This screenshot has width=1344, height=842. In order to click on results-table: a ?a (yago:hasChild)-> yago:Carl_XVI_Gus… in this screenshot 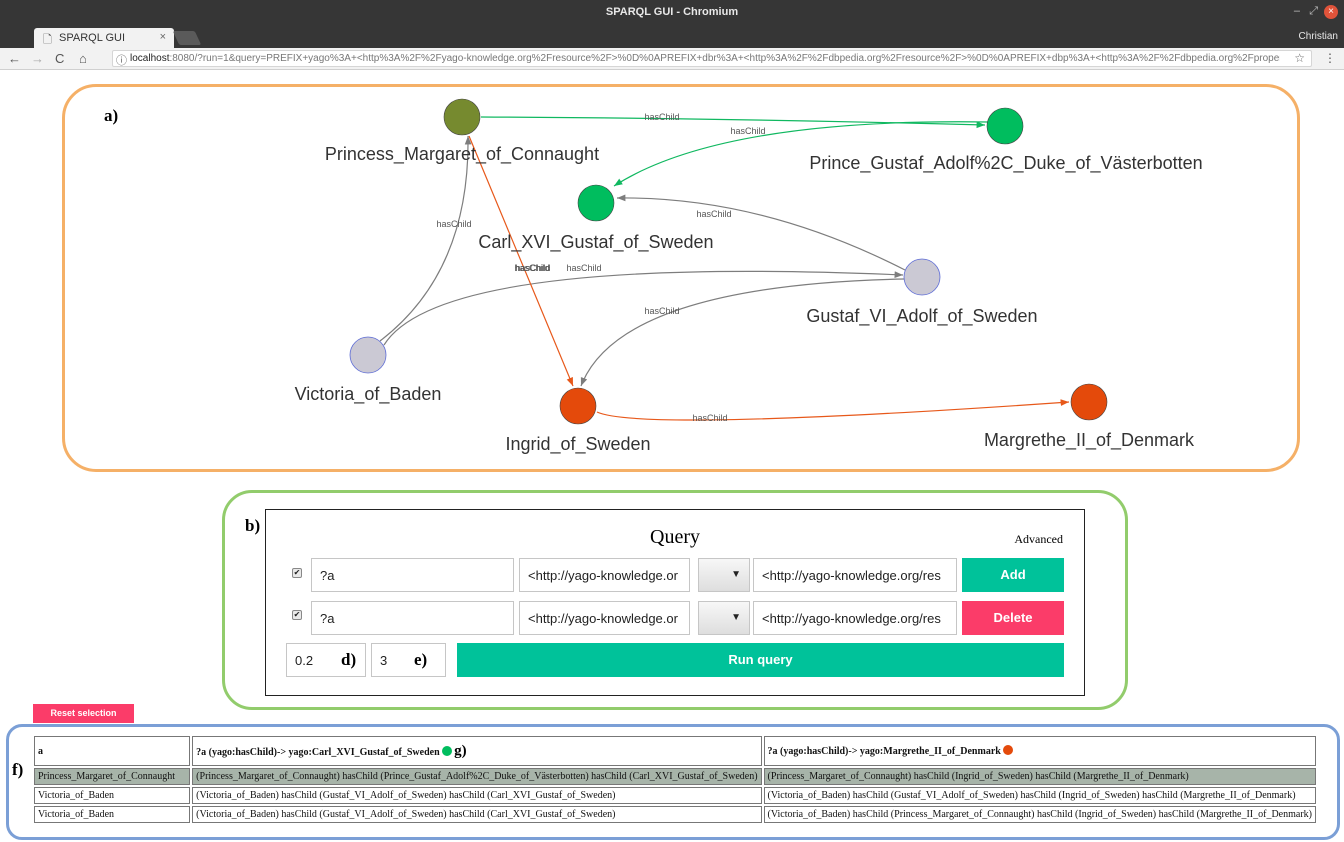, I will do `click(675, 779)`.